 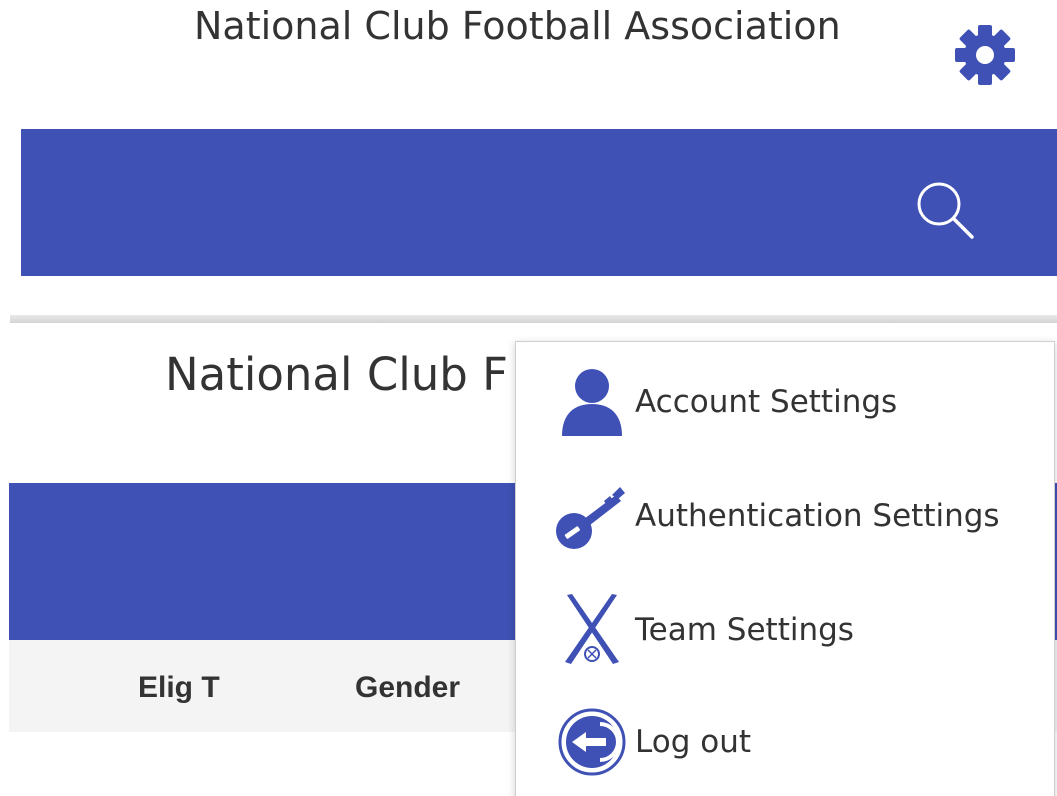 I want to click on menu-item-label: Log out, so click(x=693, y=742).